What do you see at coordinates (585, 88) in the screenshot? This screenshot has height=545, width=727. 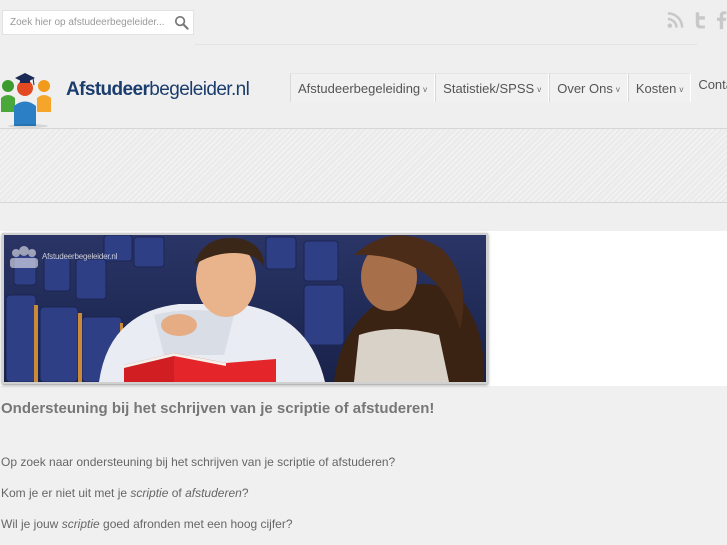 I see `nav-label: Over Ons` at bounding box center [585, 88].